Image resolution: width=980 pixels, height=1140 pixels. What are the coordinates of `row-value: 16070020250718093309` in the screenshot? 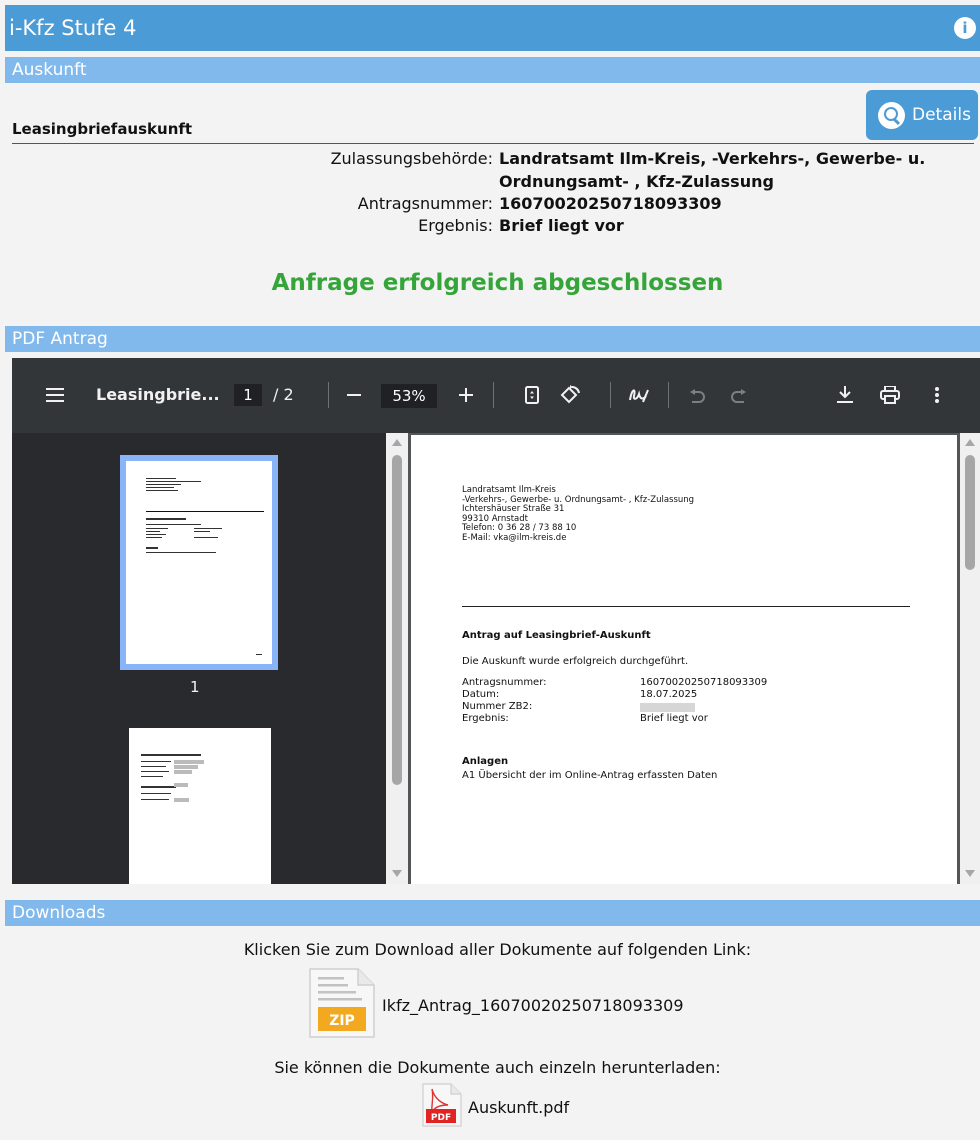 It's located at (610, 203).